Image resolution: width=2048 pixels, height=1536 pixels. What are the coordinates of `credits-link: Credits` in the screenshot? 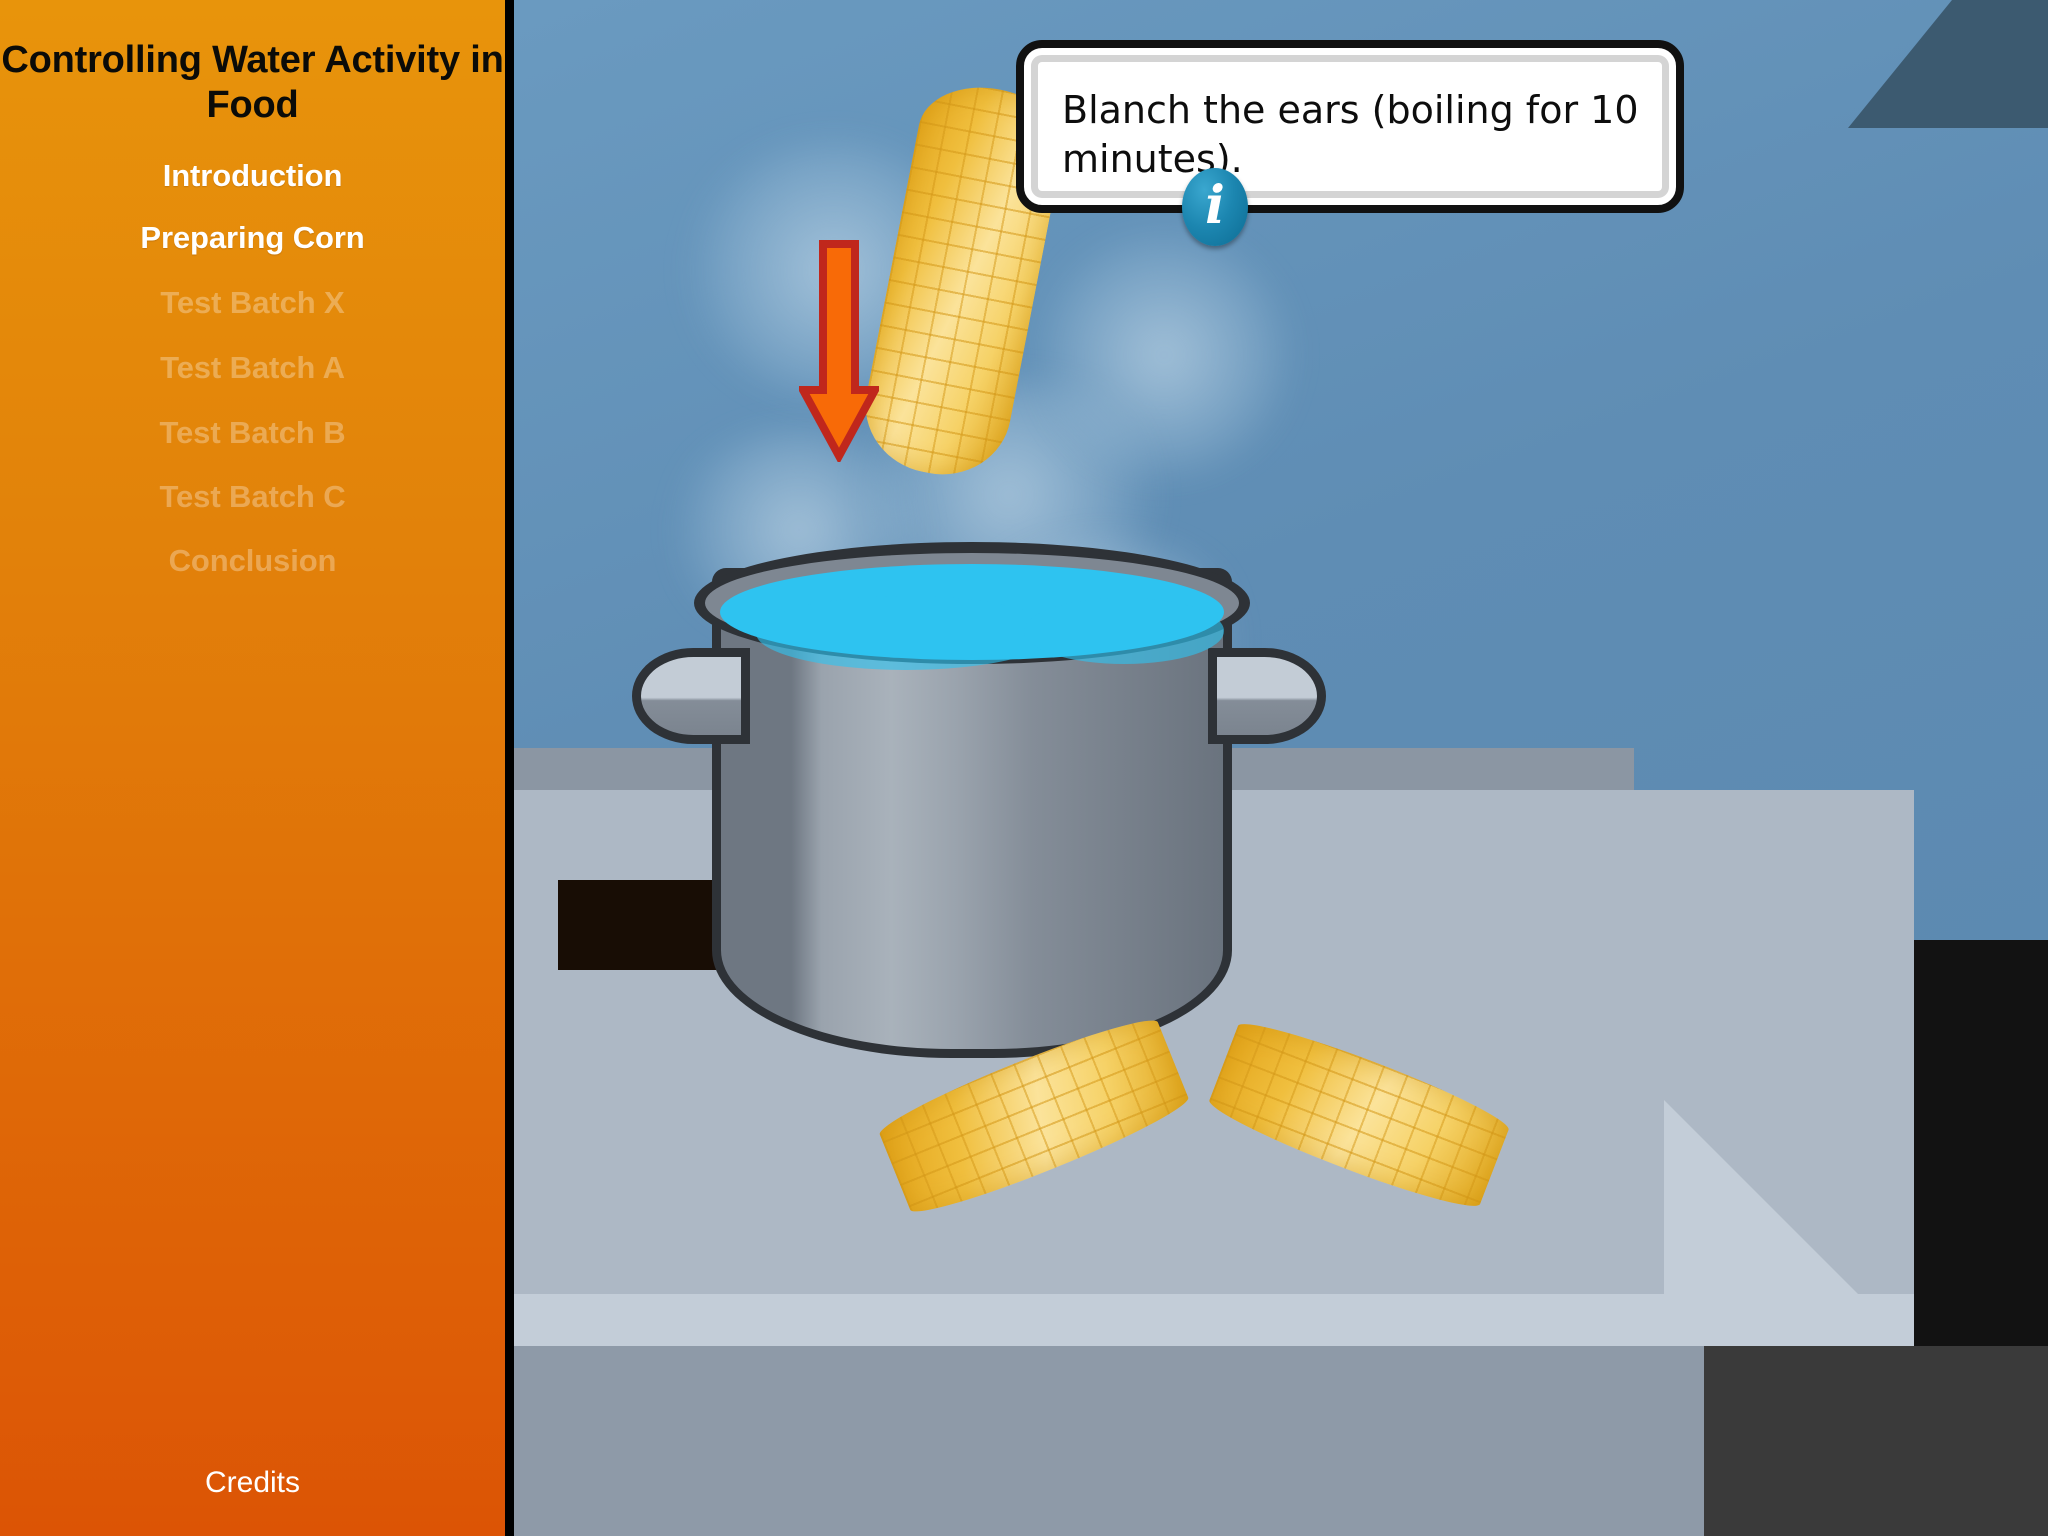 It's located at (252, 1483).